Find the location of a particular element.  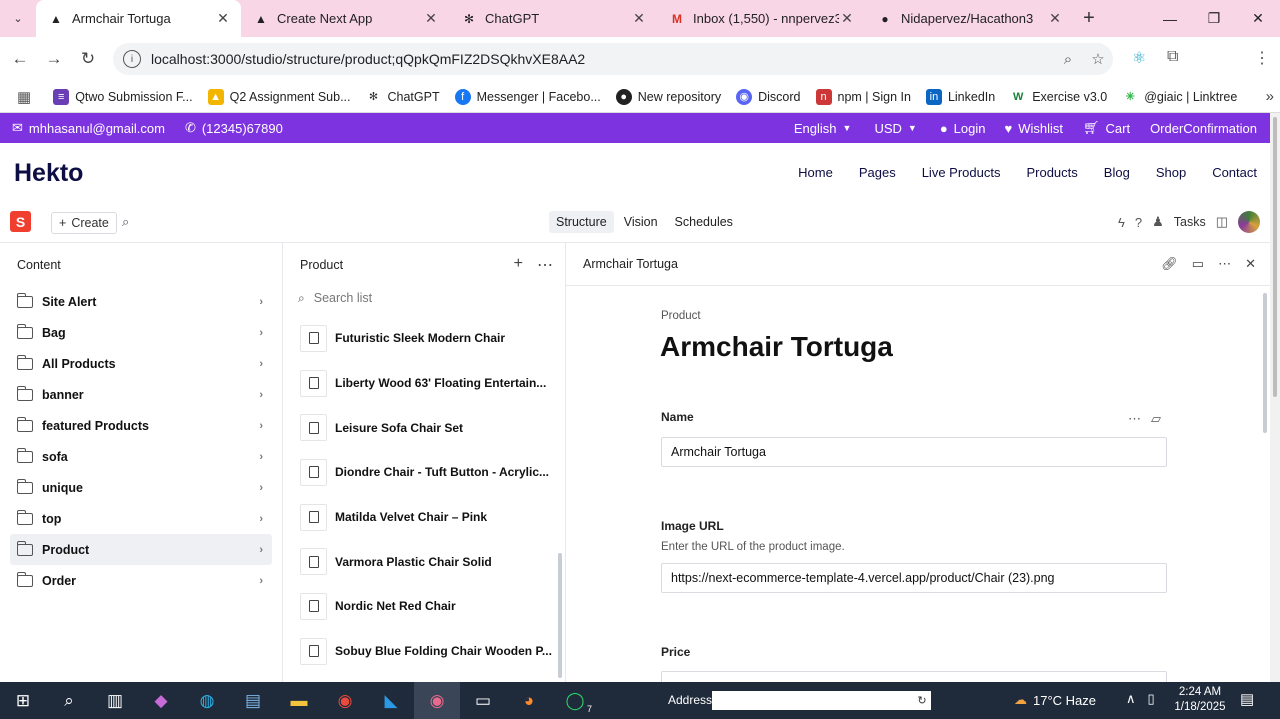

forward-icon: → is located at coordinates (54, 59).